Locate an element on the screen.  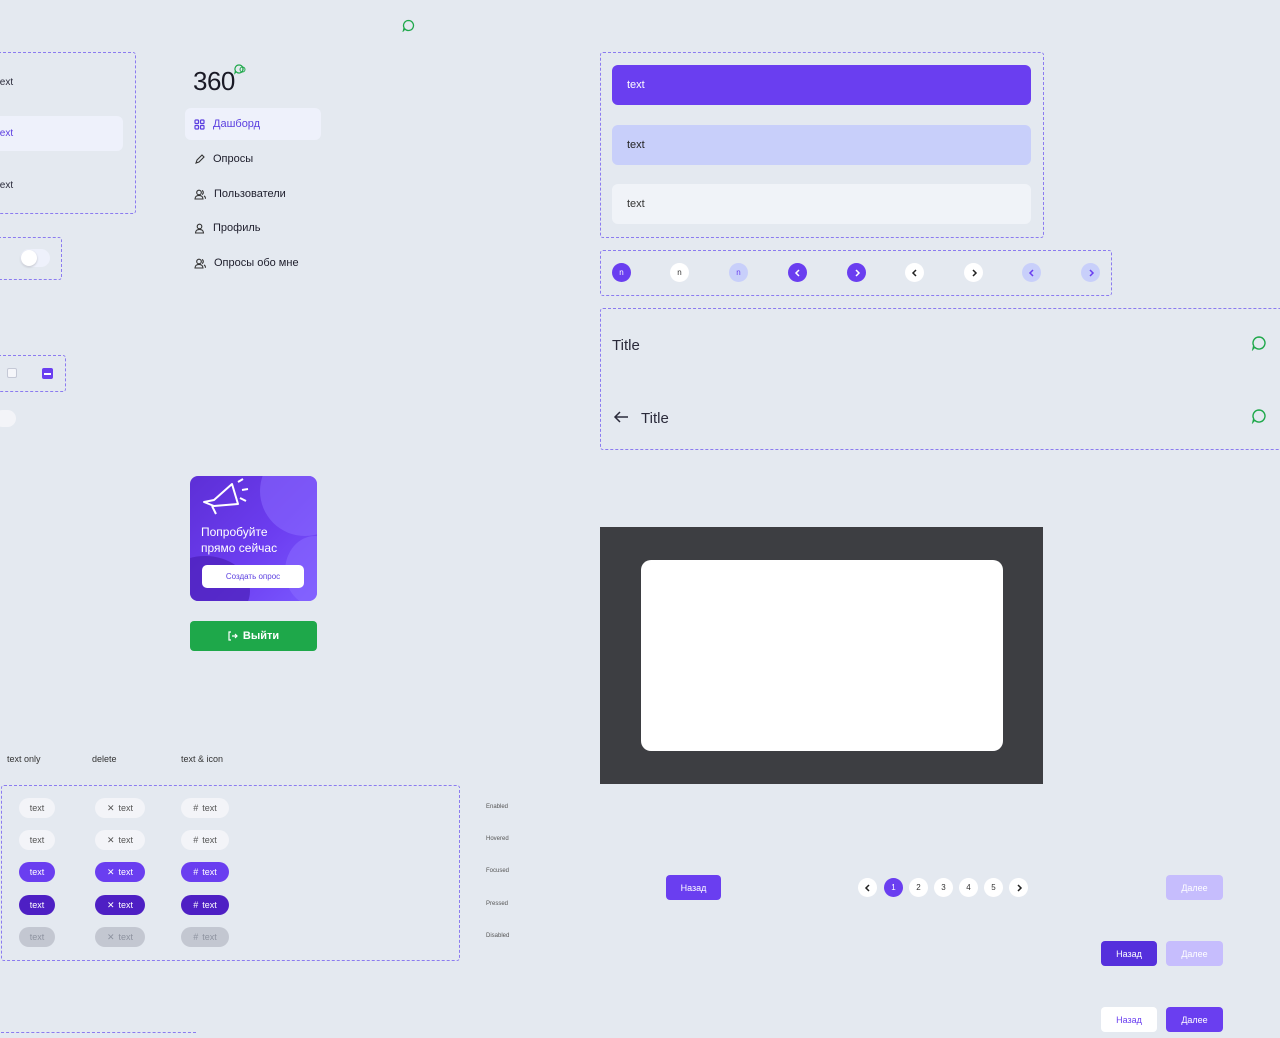
pager-page: 5 is located at coordinates (993, 887).